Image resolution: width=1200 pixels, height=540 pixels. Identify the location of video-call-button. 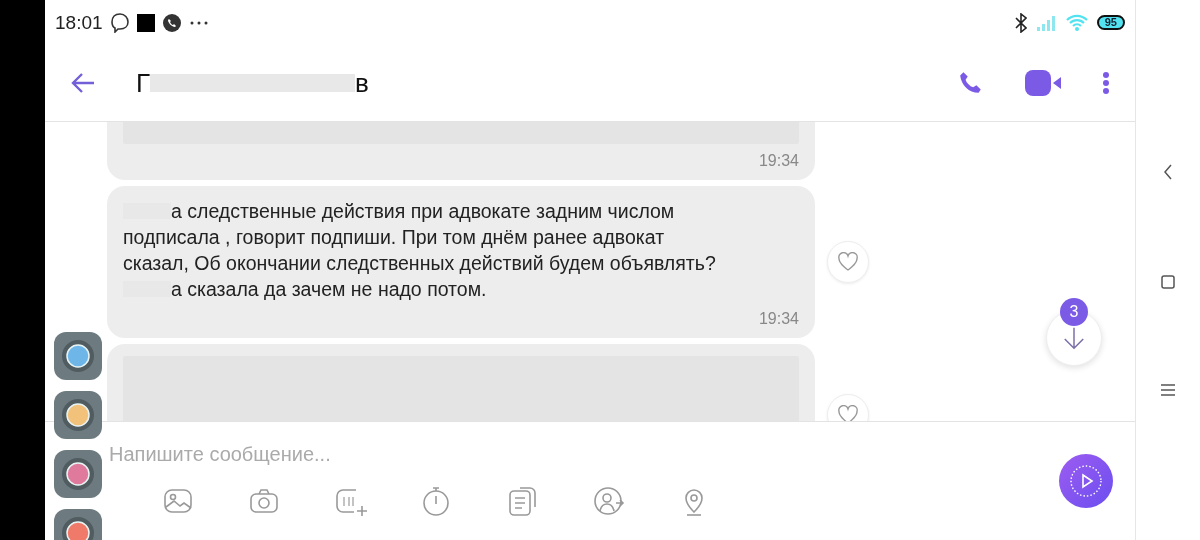
(1043, 83).